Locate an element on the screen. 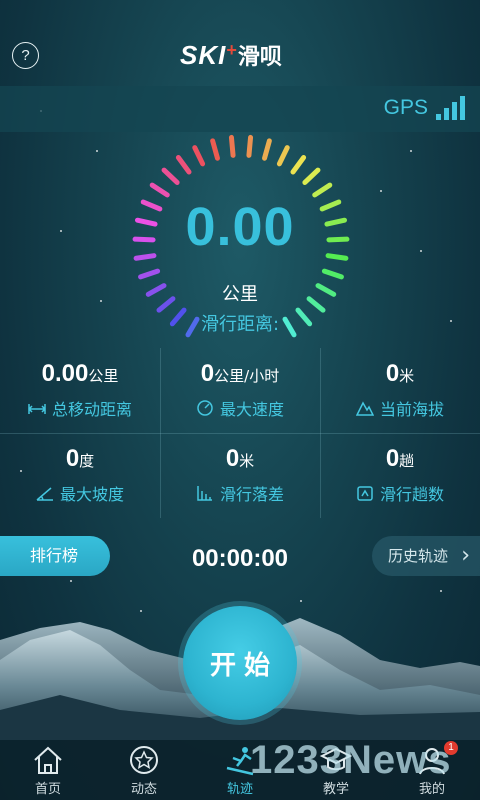 The image size is (480, 800). gps-label: GPS is located at coordinates (405, 107).